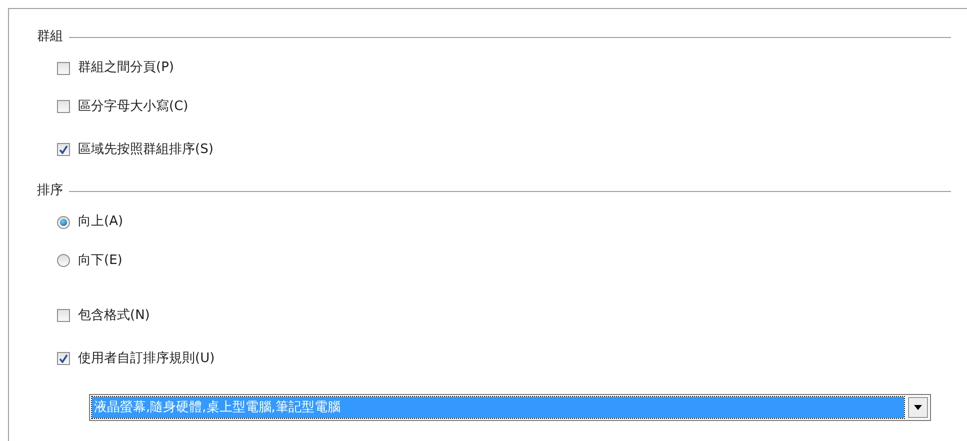 This screenshot has height=441, width=967. What do you see at coordinates (50, 191) in the screenshot?
I see `section-title: 排序` at bounding box center [50, 191].